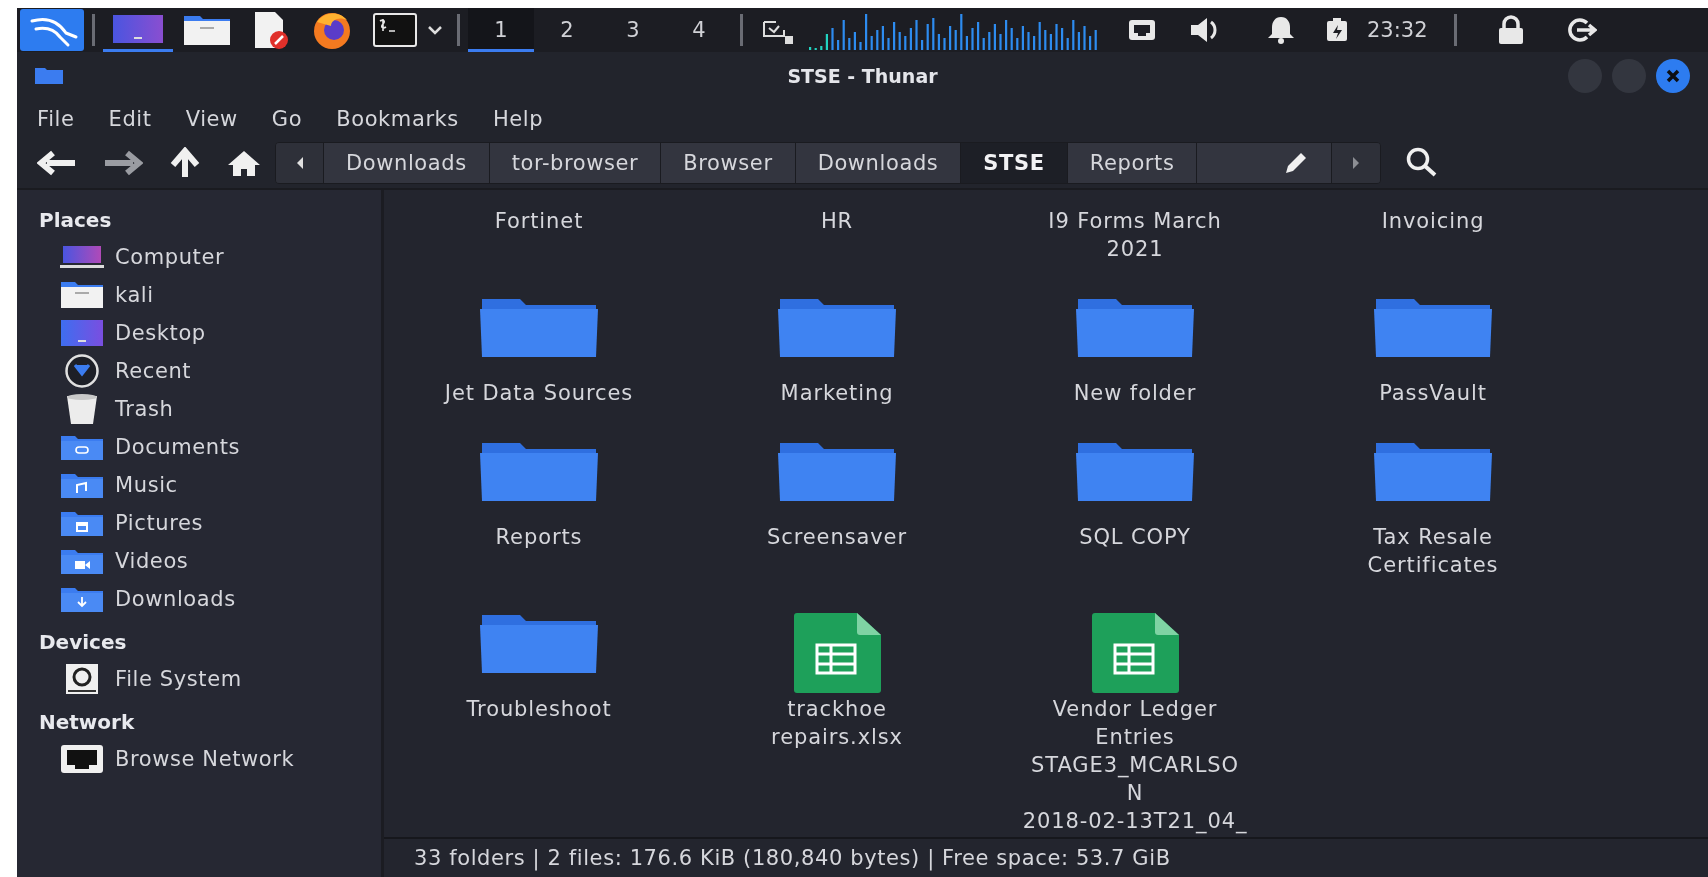  I want to click on sidebar-item: Computer, so click(199, 257).